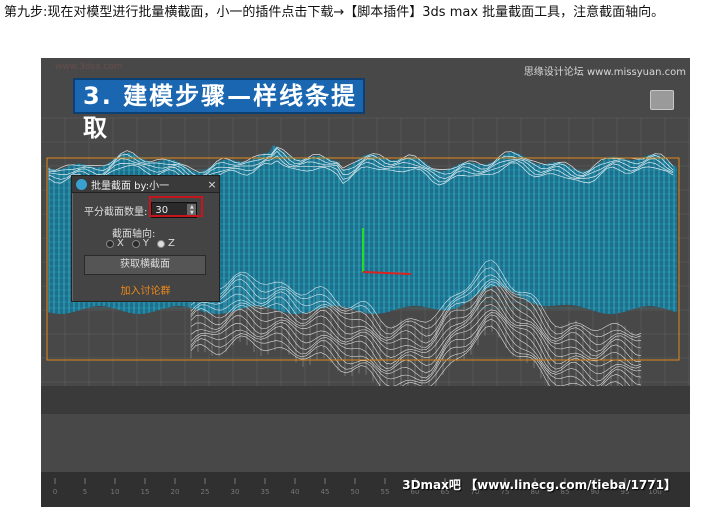 This screenshot has width=709, height=507. I want to click on timeline-tick-label: 25, so click(205, 492).